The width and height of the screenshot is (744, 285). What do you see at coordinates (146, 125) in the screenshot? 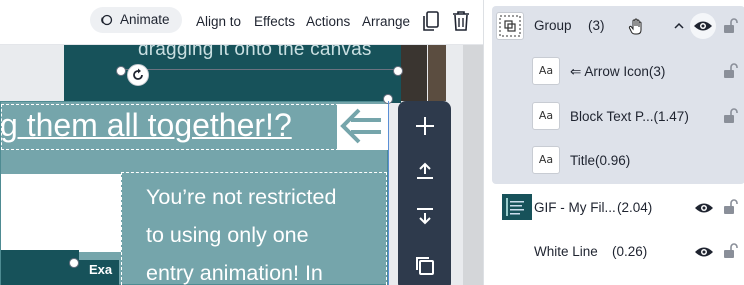
I see `headline-text: g them all together!?` at bounding box center [146, 125].